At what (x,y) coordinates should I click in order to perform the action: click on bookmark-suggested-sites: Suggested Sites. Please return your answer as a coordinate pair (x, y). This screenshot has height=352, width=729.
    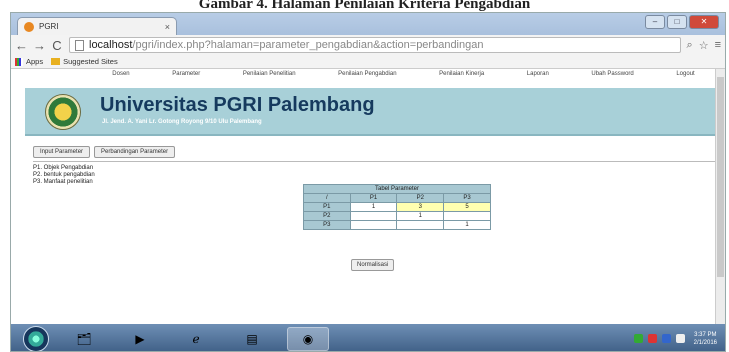
    Looking at the image, I should click on (84, 61).